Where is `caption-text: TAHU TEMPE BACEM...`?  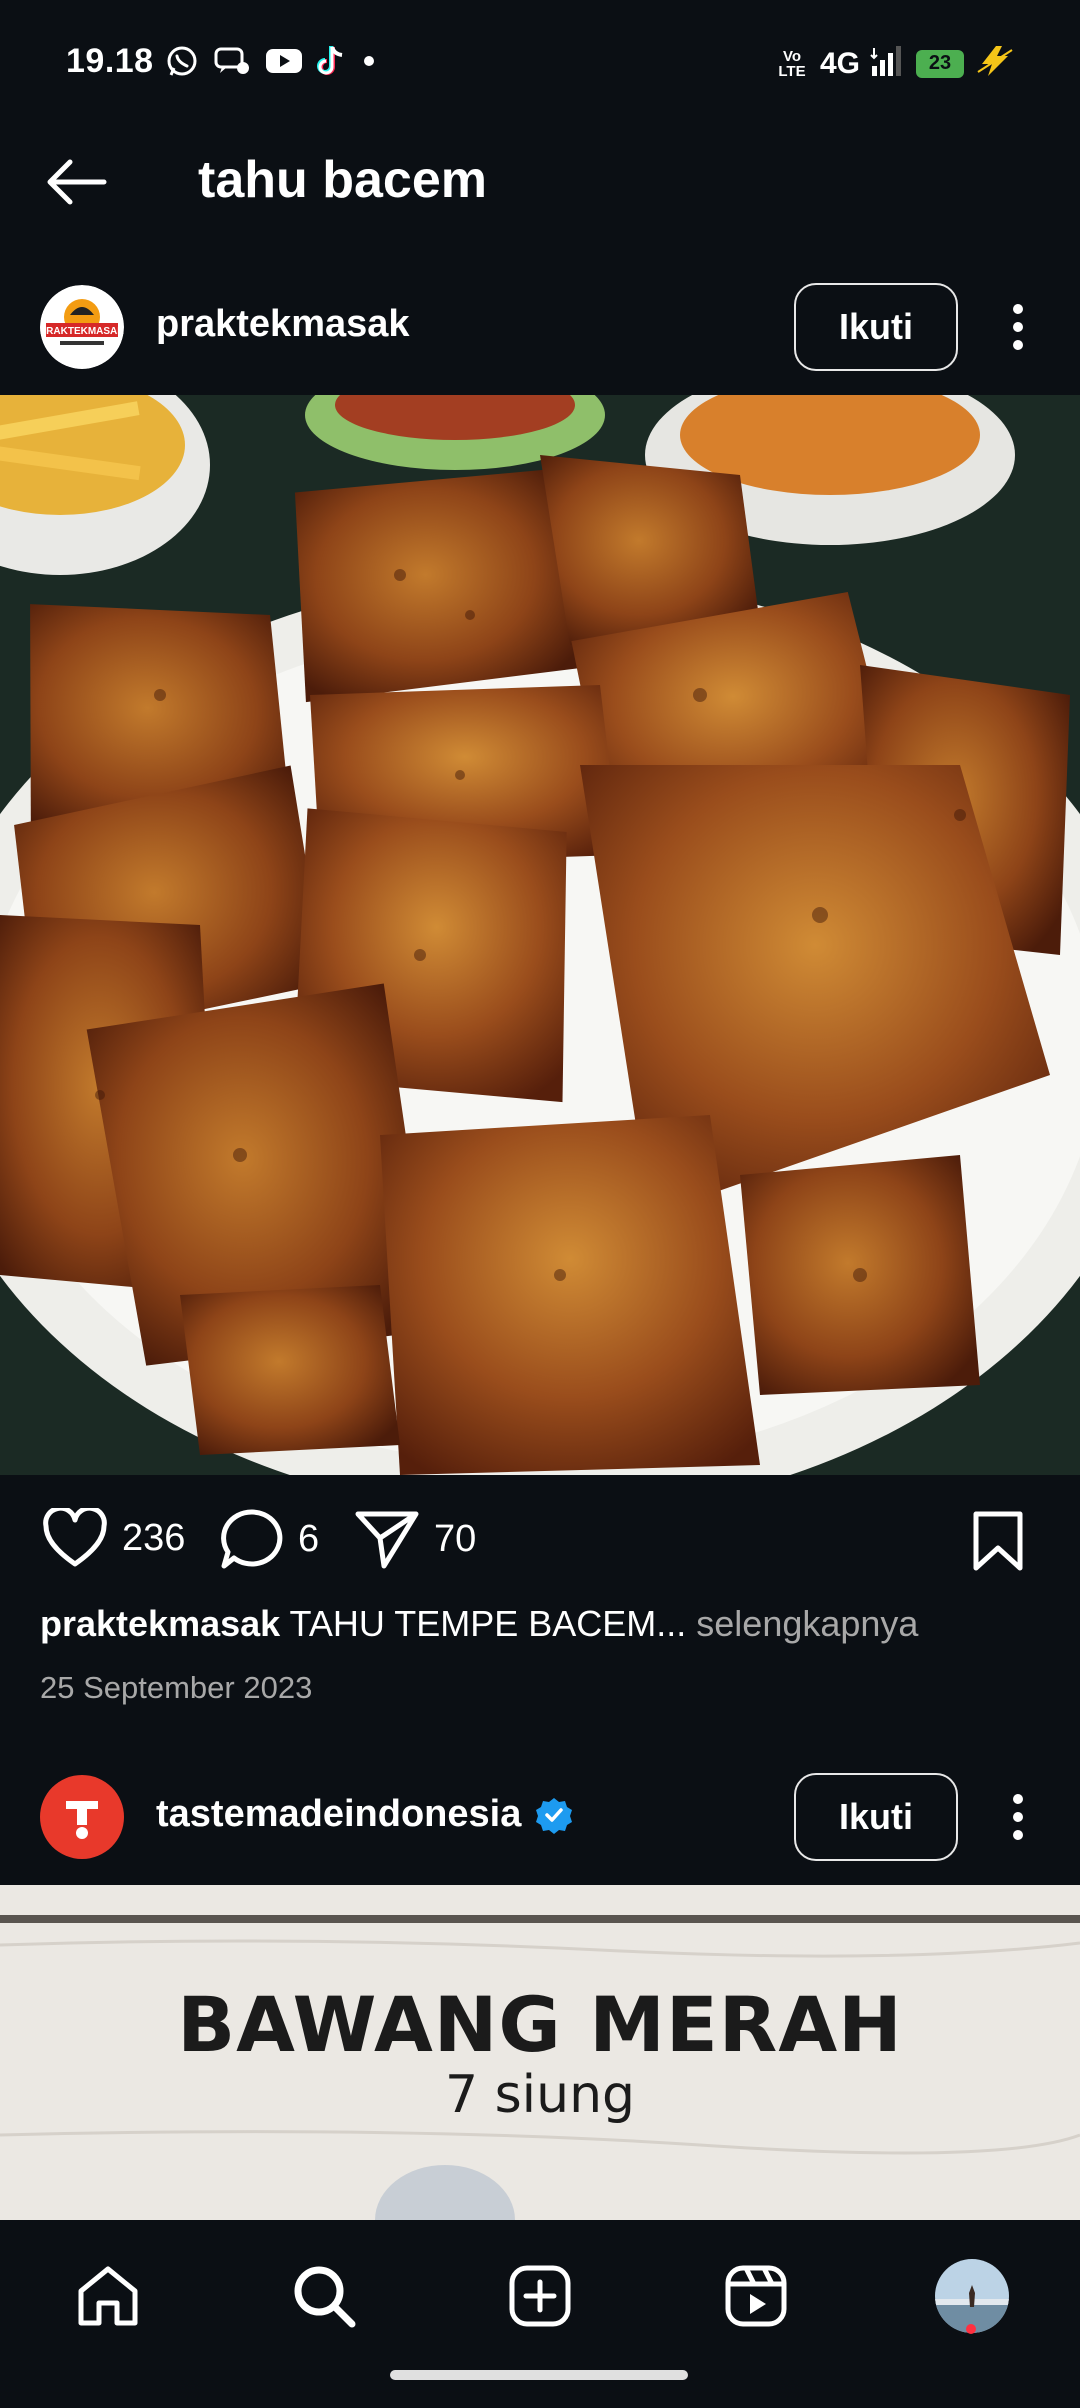 caption-text: TAHU TEMPE BACEM... is located at coordinates (488, 1623).